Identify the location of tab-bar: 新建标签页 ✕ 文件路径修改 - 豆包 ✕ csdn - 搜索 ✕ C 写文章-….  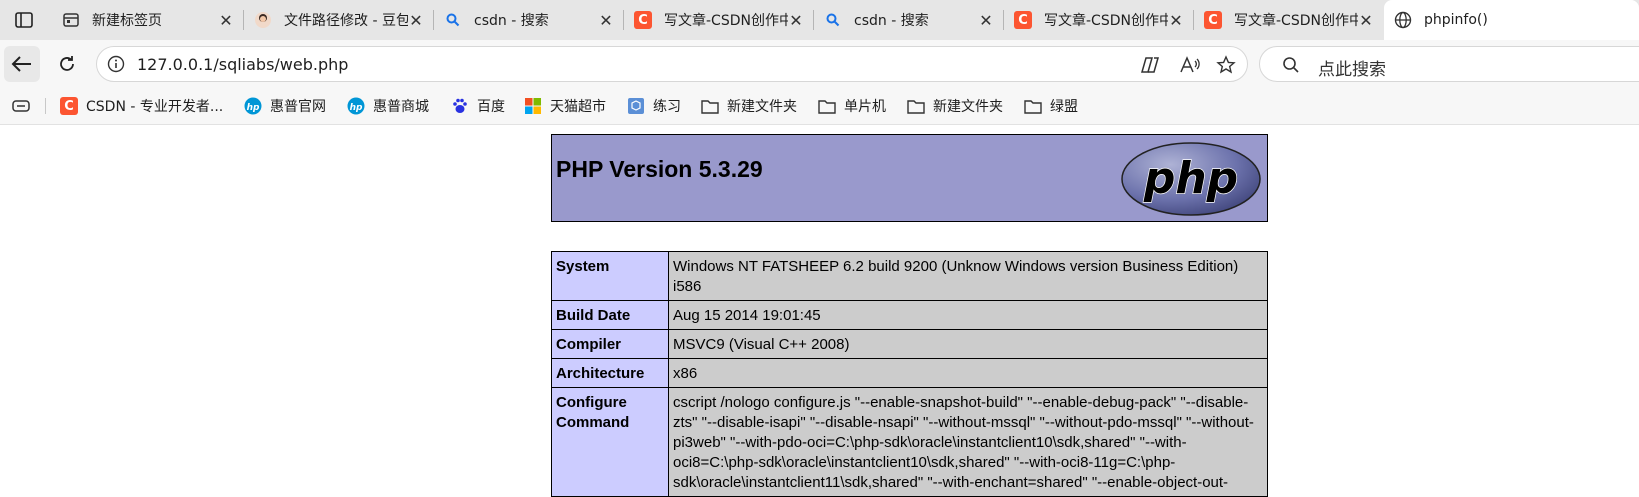
(819, 20).